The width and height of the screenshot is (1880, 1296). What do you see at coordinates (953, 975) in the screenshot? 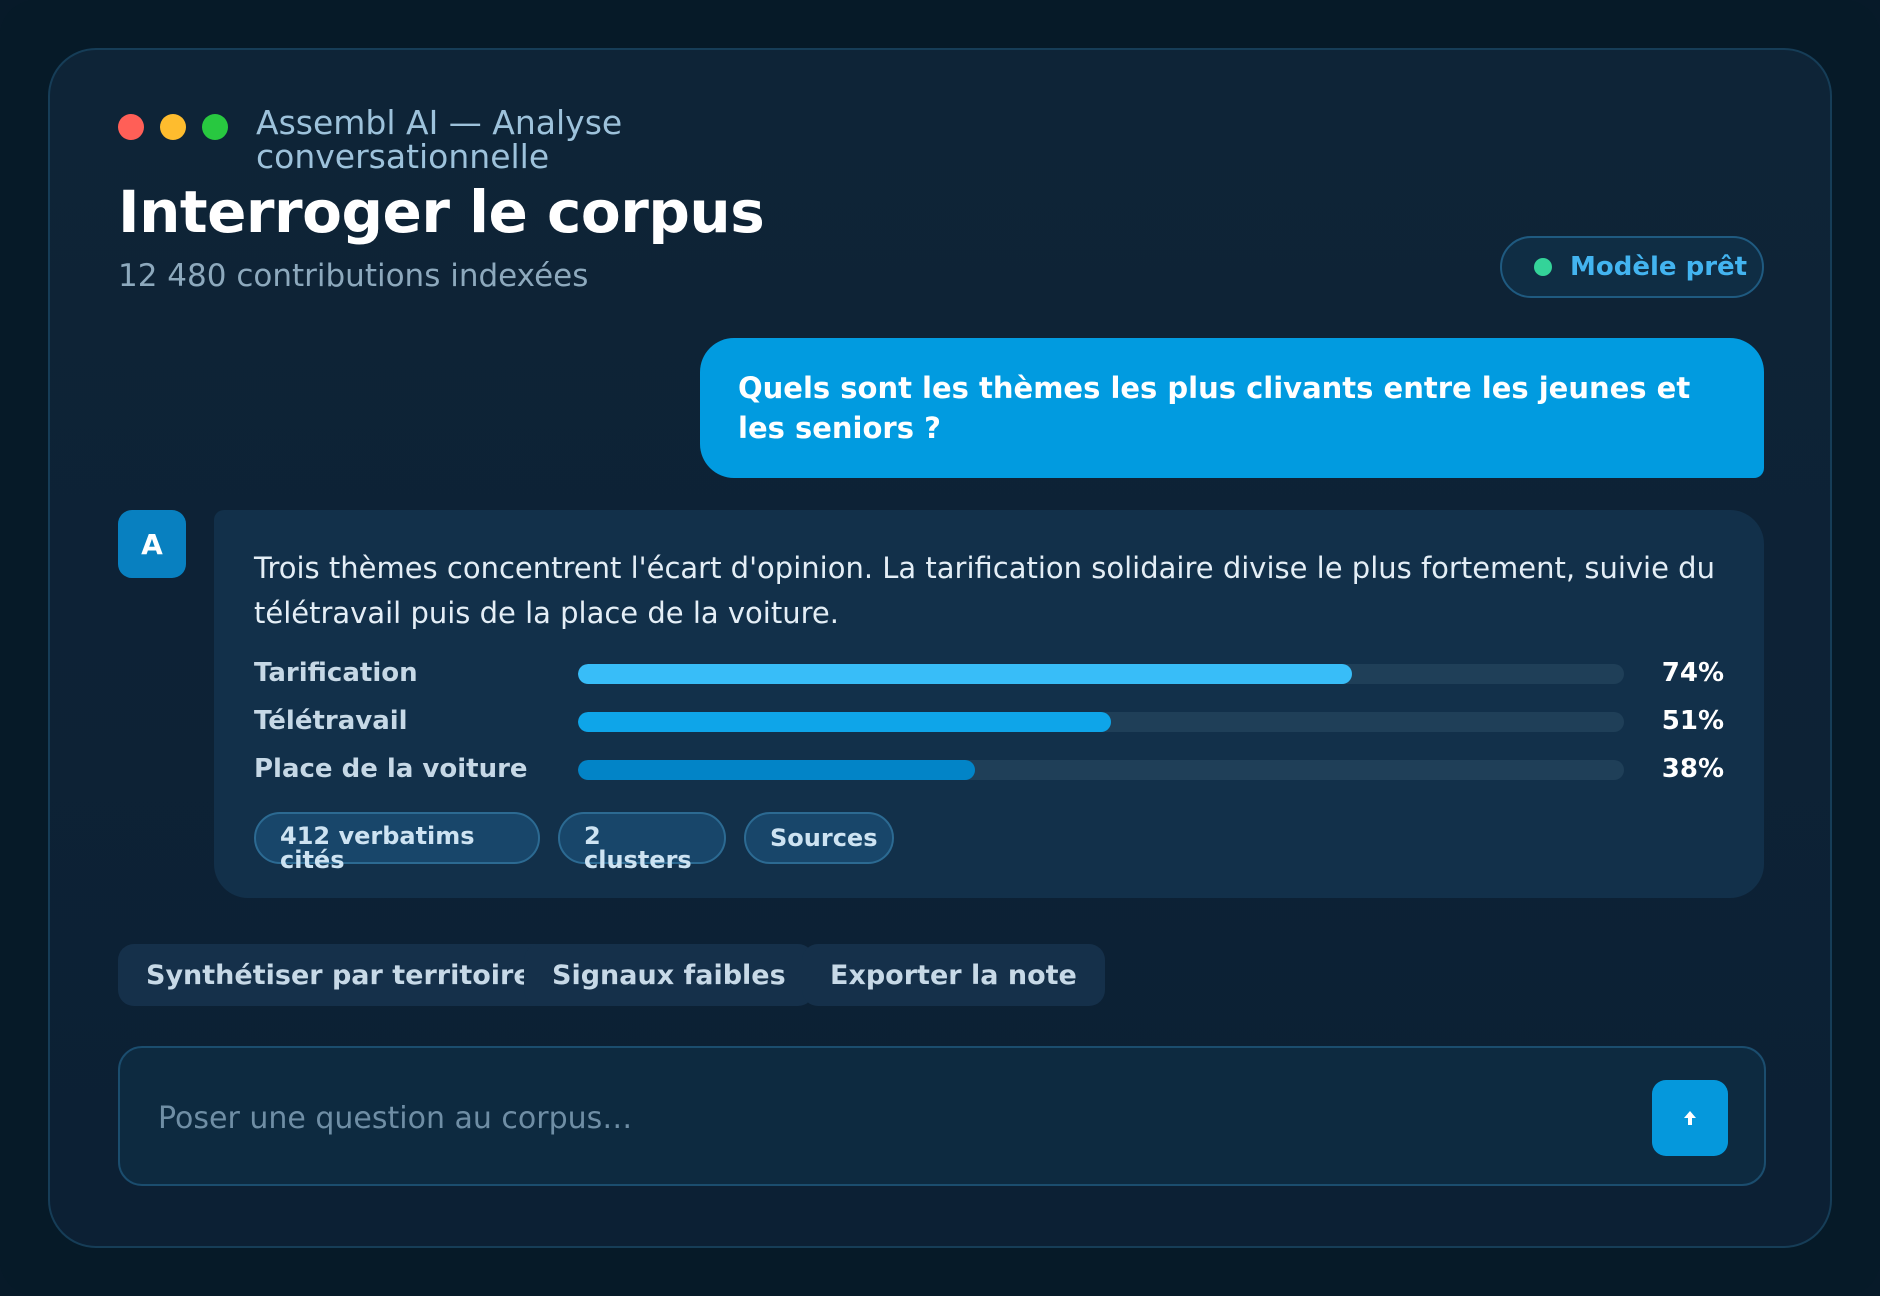
I see `export-note-button: Exporter la note` at bounding box center [953, 975].